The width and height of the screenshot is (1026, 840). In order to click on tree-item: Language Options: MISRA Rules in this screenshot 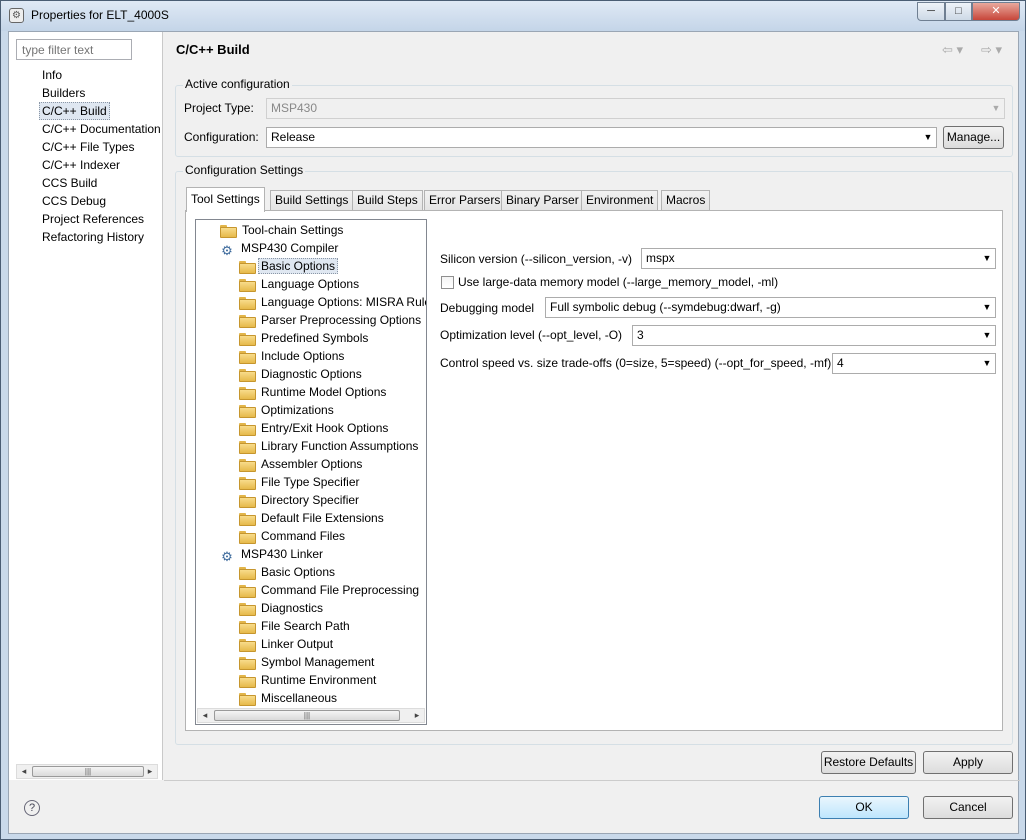, I will do `click(333, 303)`.